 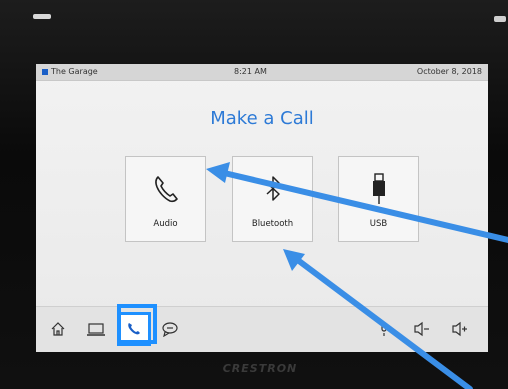 I want to click on laptop-button, so click(x=96, y=329).